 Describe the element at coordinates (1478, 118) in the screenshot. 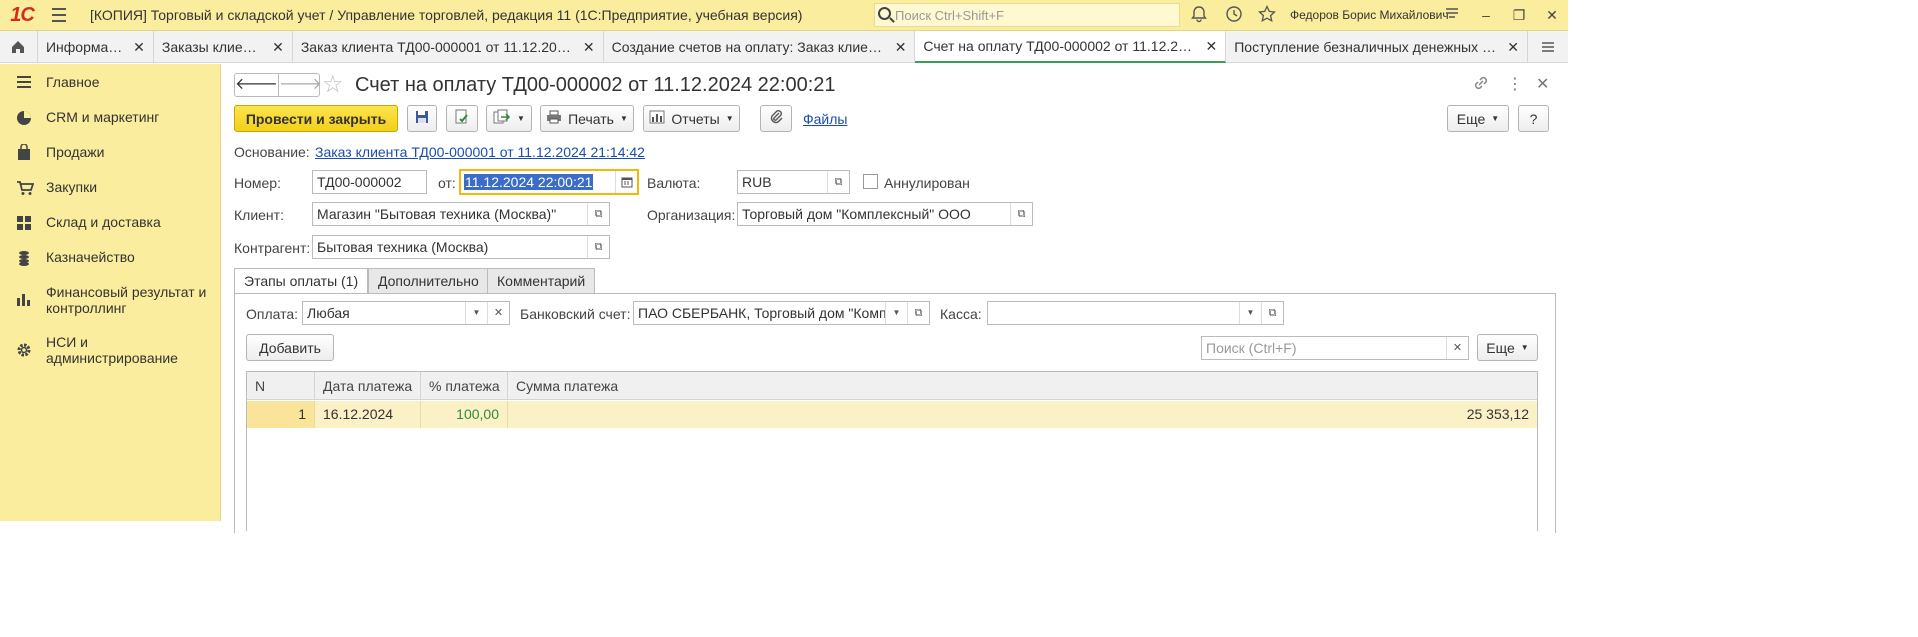

I see `more-button: Еще ▼` at that location.